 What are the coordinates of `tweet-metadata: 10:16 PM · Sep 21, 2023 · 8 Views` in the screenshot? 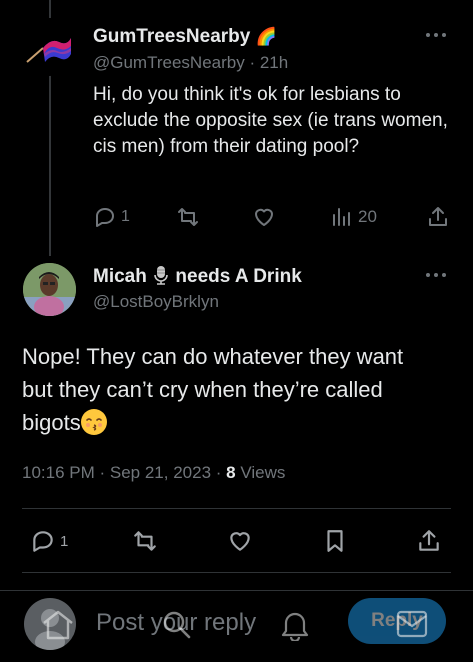 It's located at (153, 473).